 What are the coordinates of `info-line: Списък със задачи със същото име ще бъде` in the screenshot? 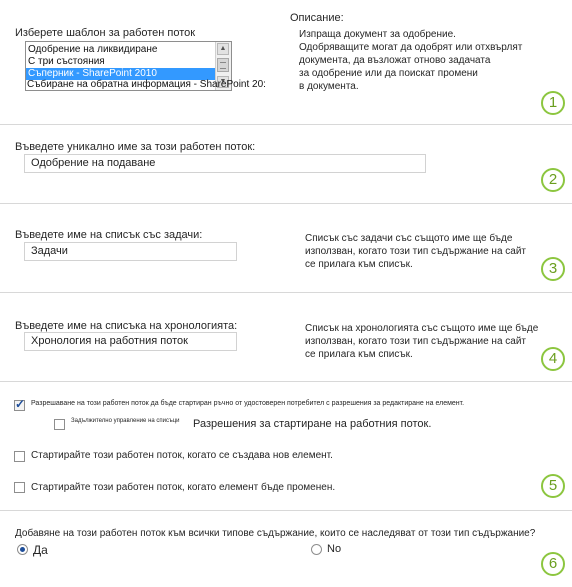 It's located at (409, 238).